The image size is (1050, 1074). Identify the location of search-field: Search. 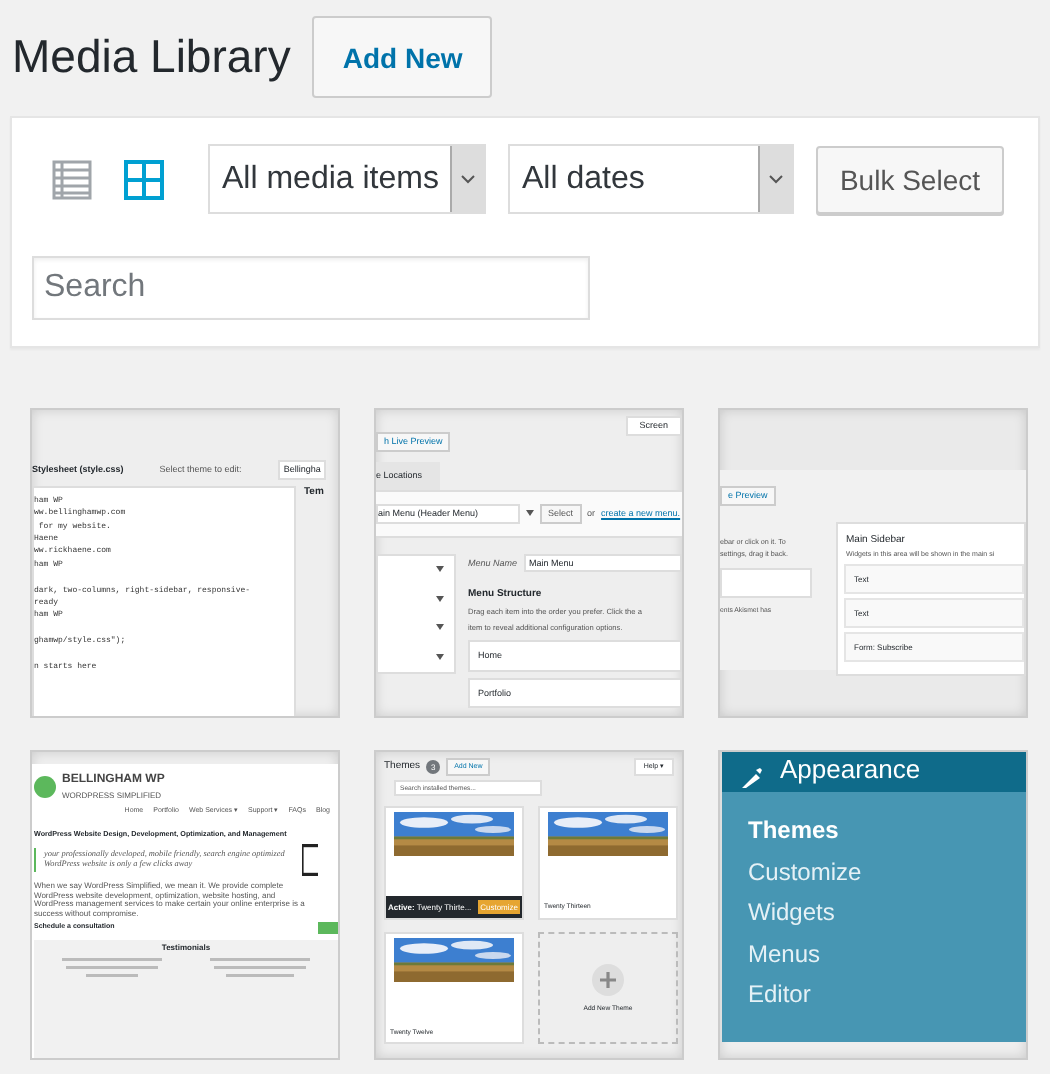
(311, 288).